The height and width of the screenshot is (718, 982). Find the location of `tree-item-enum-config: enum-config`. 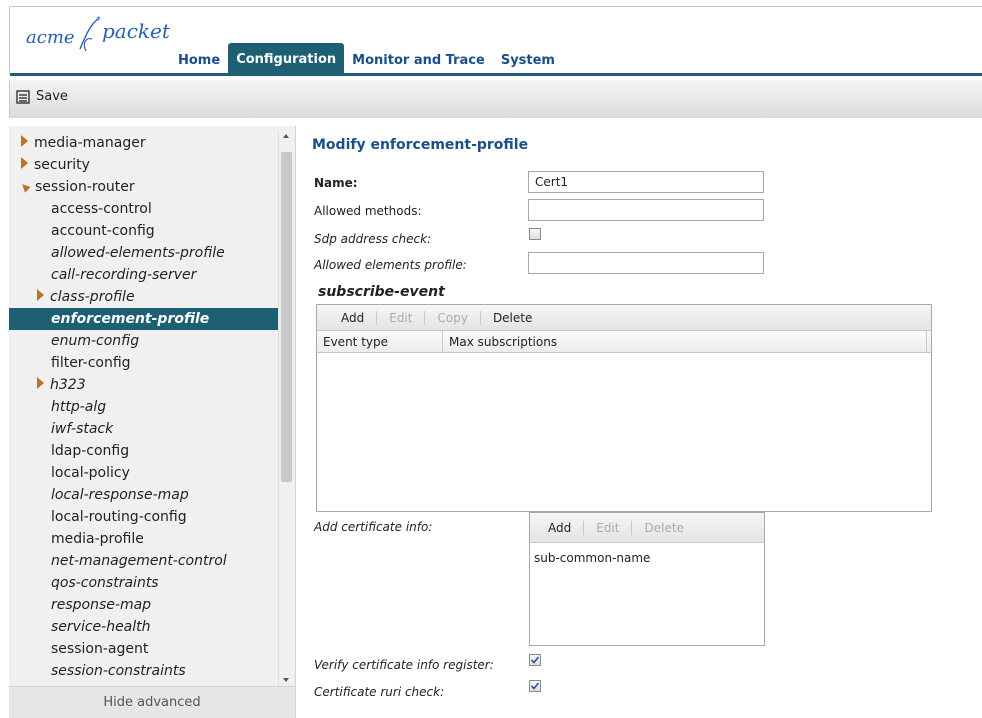

tree-item-enum-config: enum-config is located at coordinates (144, 341).